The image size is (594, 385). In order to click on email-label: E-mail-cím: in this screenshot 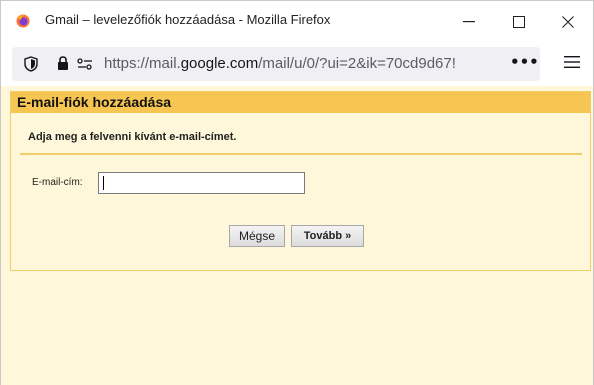, I will do `click(57, 182)`.